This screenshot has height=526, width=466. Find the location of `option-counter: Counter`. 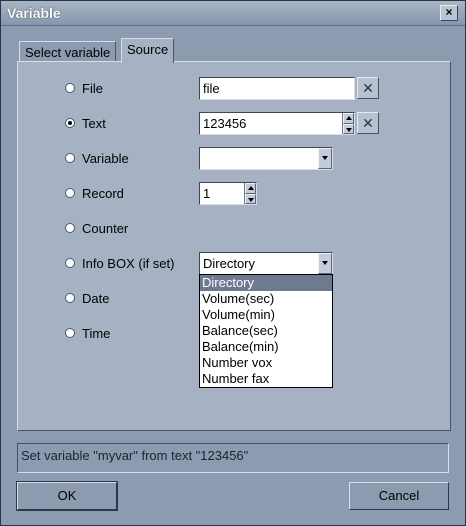

option-counter: Counter is located at coordinates (96, 228).